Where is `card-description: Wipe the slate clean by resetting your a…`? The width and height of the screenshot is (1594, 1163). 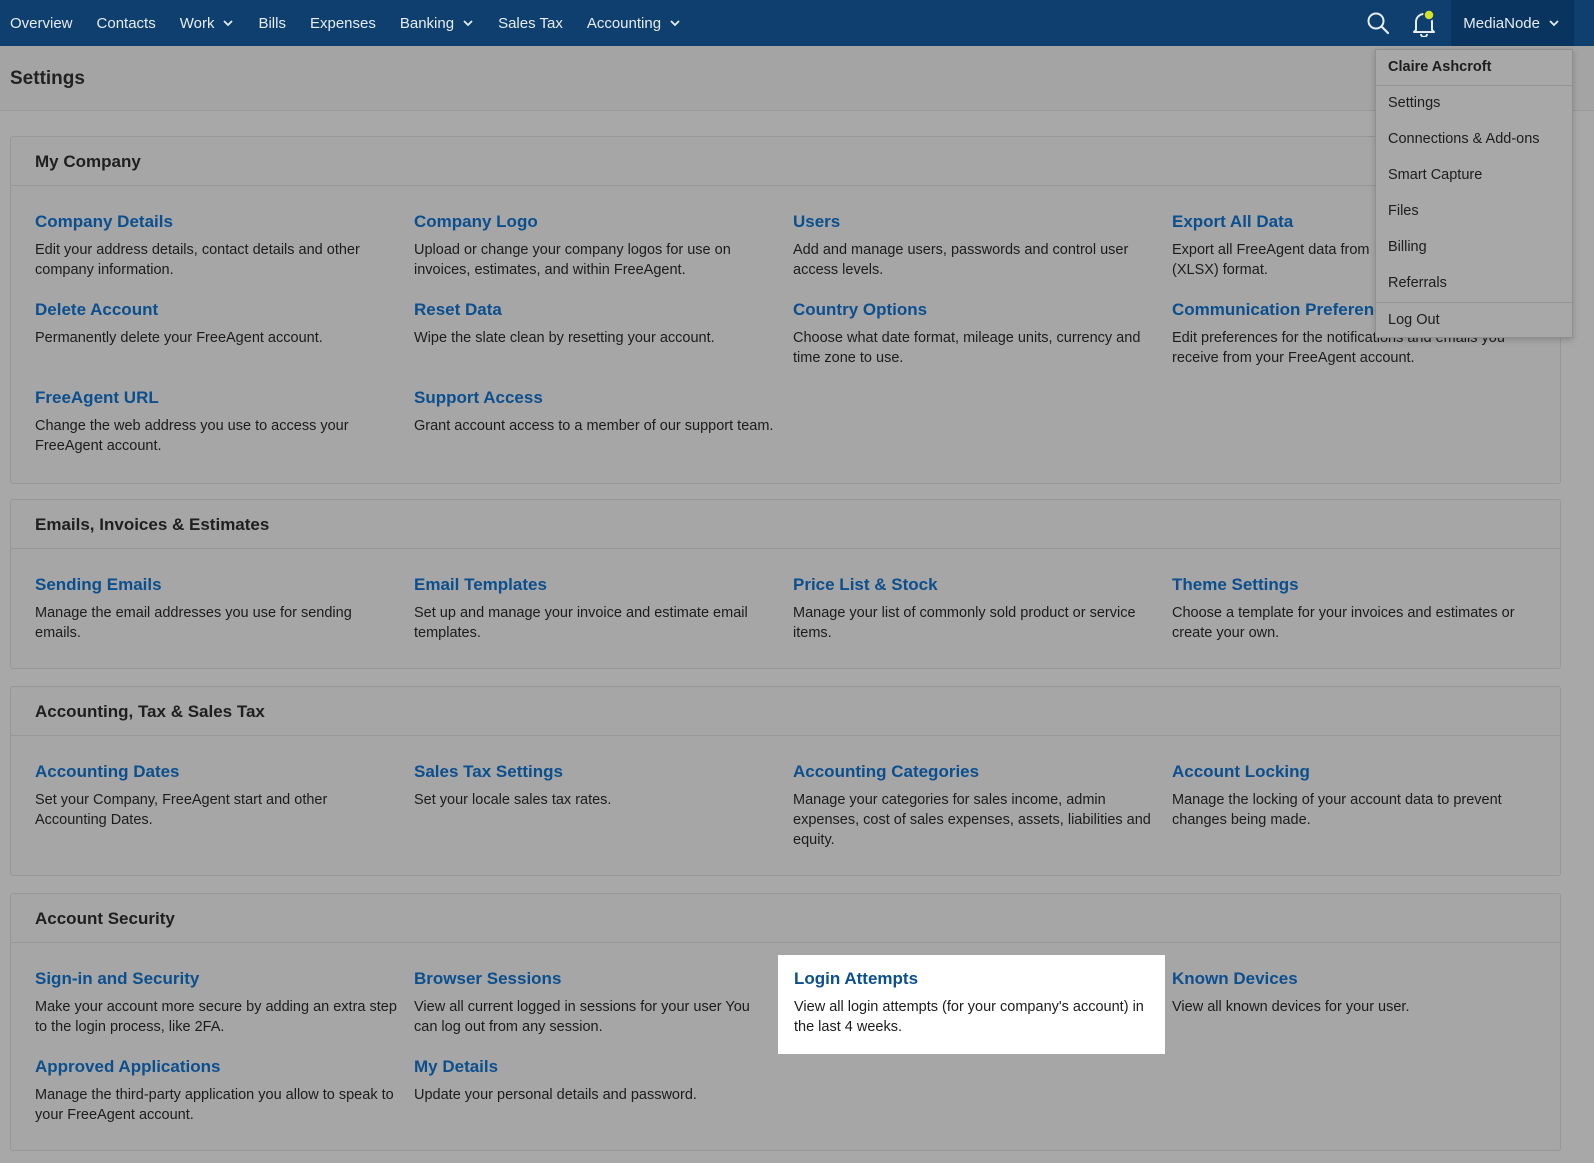
card-description: Wipe the slate clean by resetting your a… is located at coordinates (564, 338).